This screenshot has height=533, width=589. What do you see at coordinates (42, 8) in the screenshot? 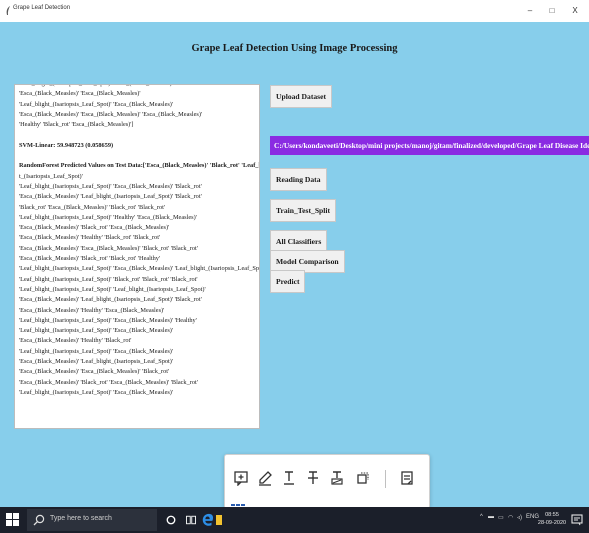
I see `window-title: Grape Leaf Detection` at bounding box center [42, 8].